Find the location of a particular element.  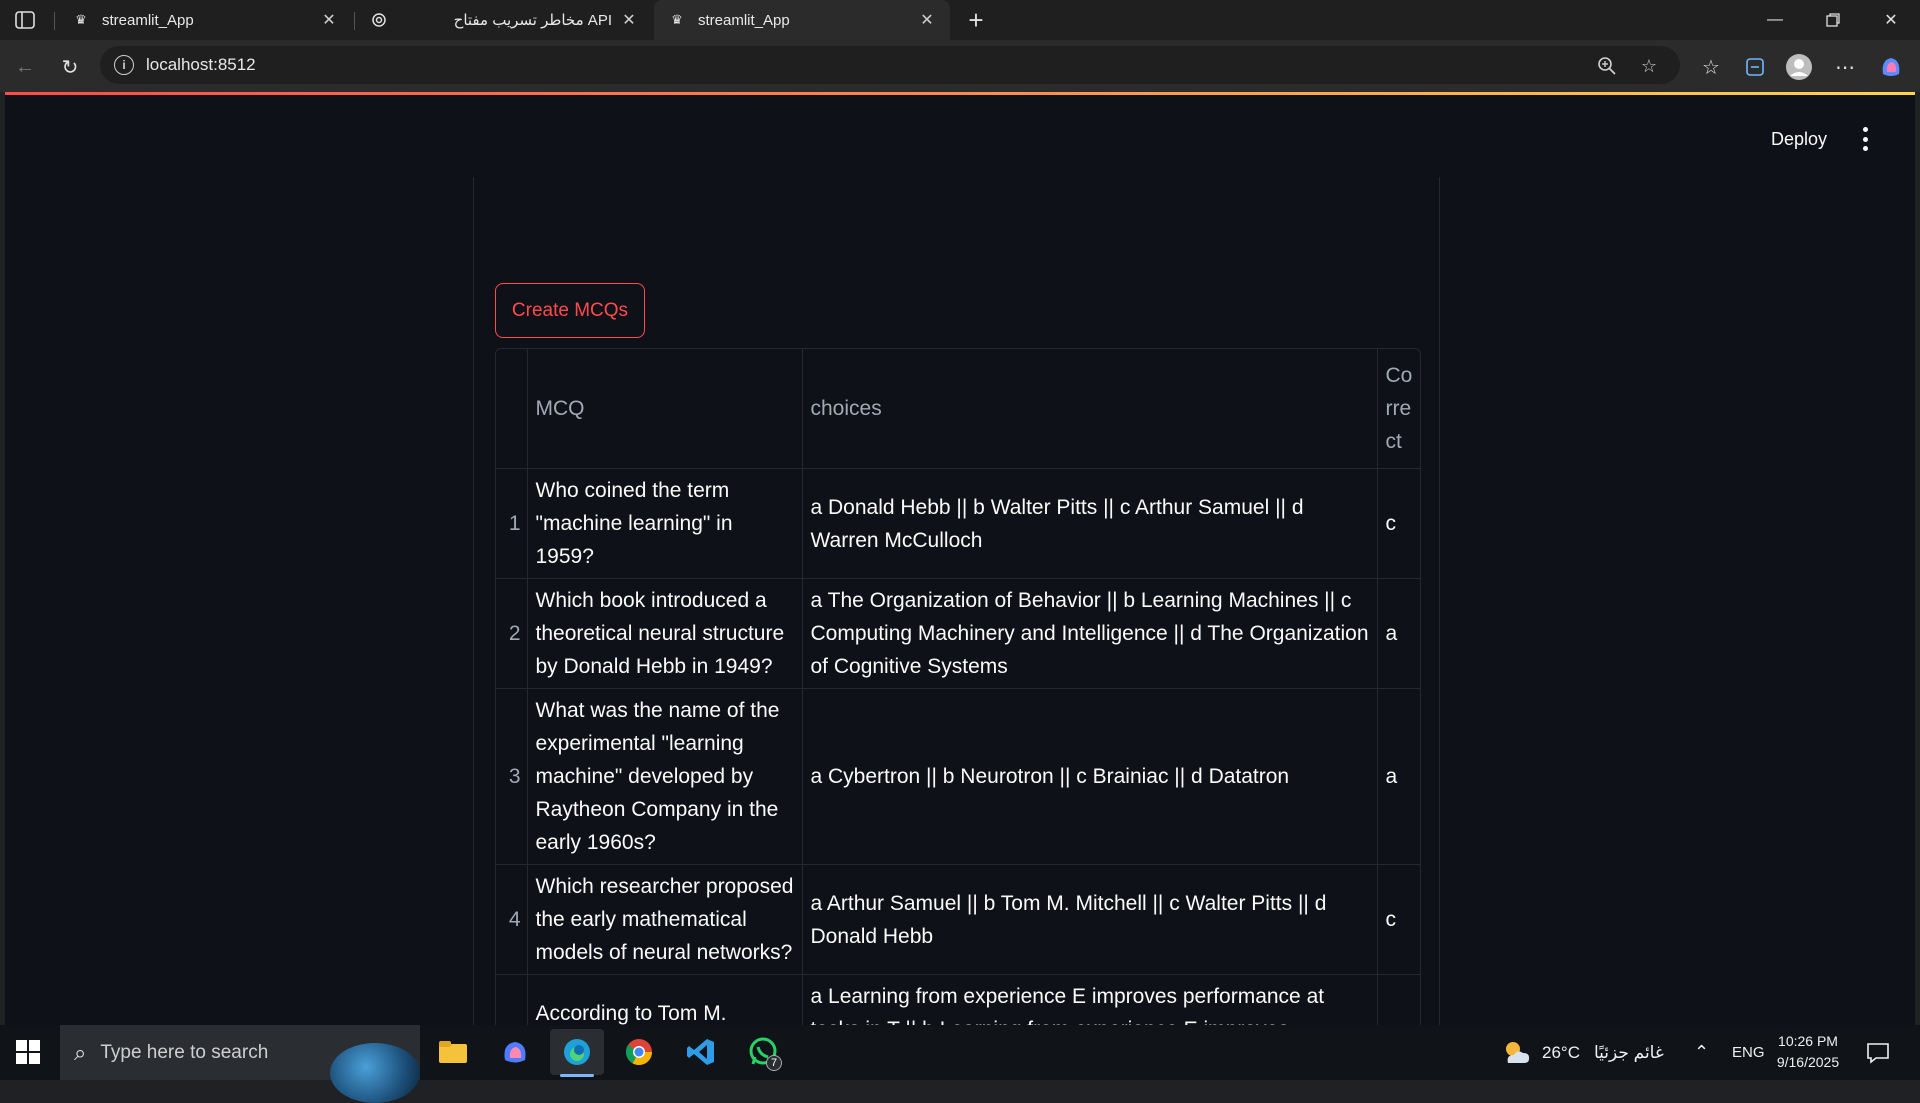

weather-description: غائم جزئيًا is located at coordinates (1628, 1052).